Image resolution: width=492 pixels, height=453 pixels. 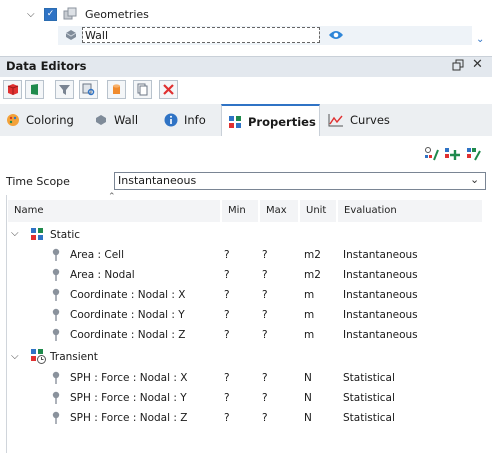 I want to click on edit-properties-icon, so click(x=432, y=154).